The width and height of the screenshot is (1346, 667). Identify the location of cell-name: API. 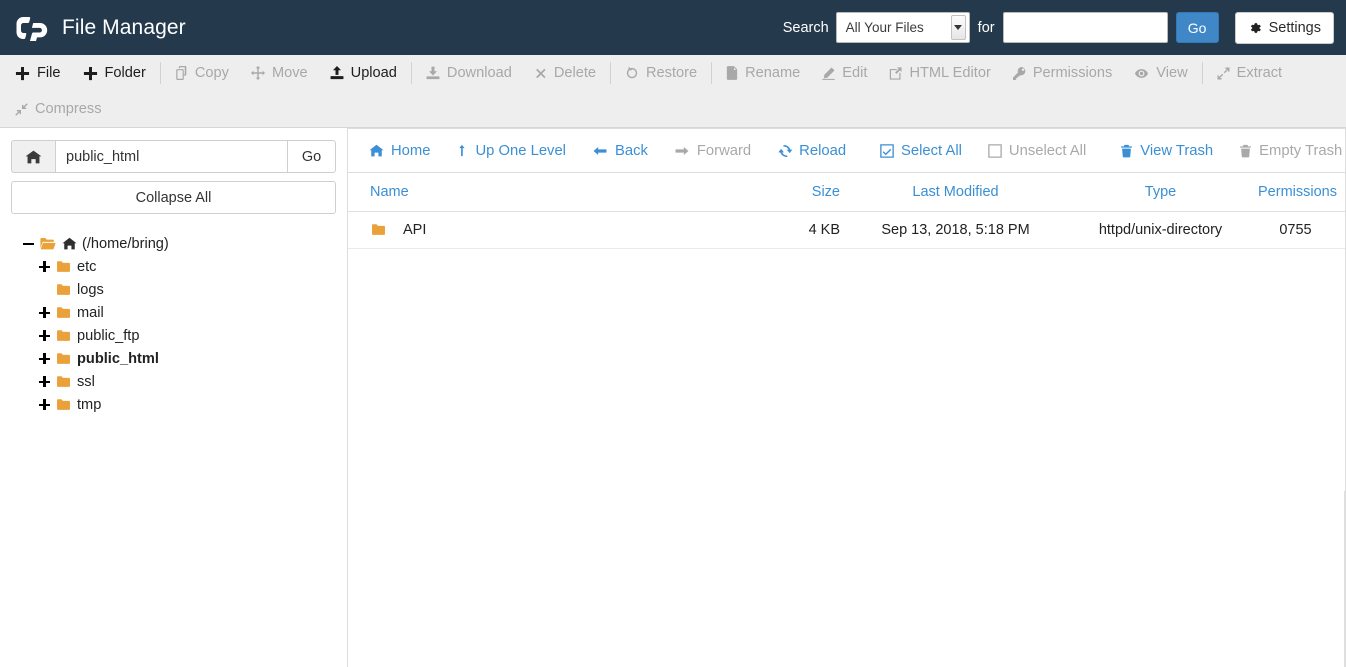
(533, 230).